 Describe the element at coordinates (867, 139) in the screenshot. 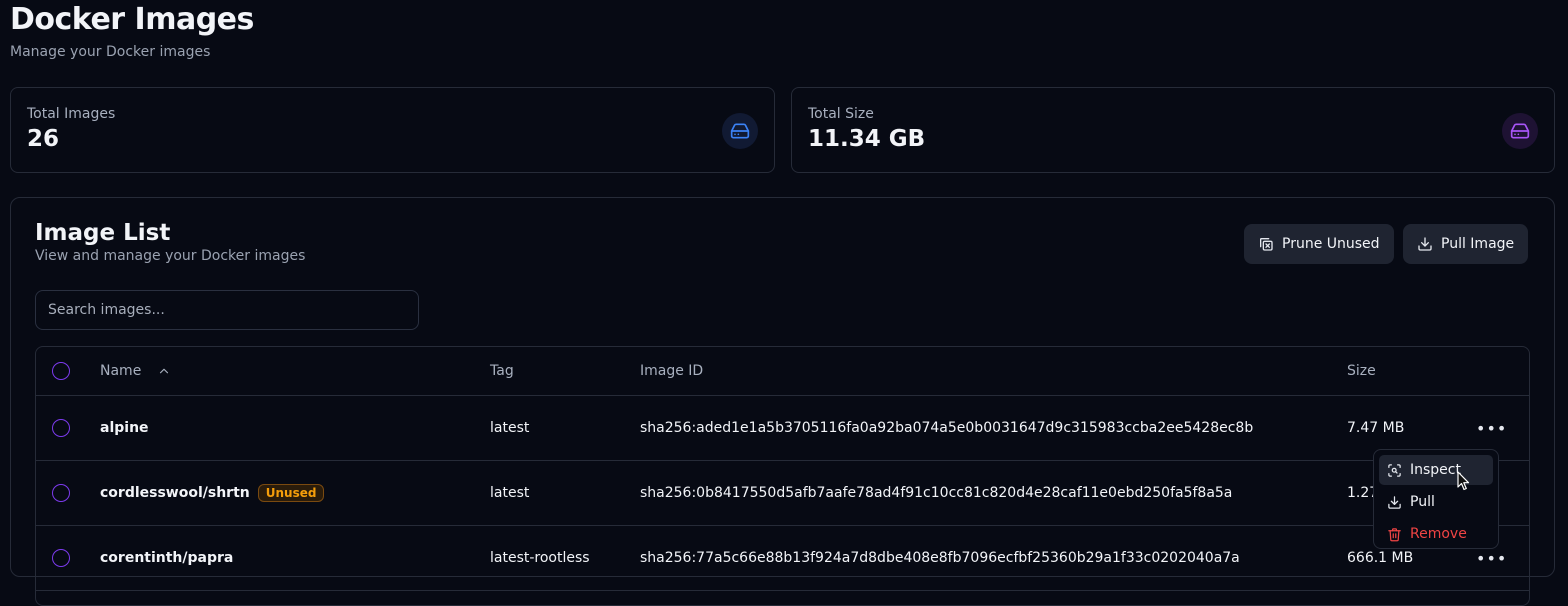

I see `stat-value: 11.34 GB` at that location.